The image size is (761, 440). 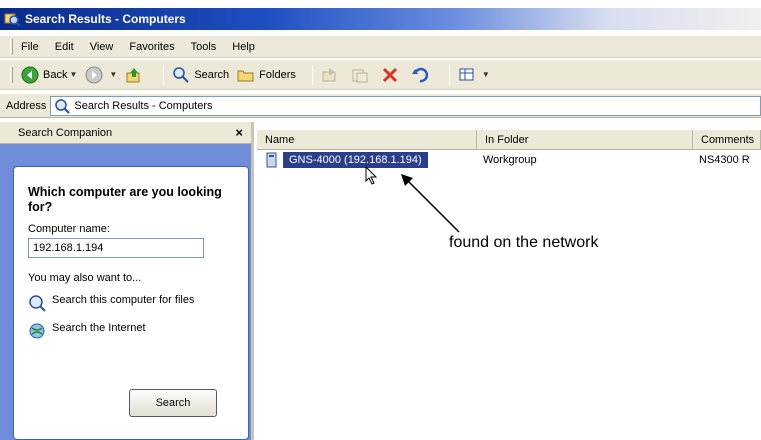 What do you see at coordinates (367, 140) in the screenshot?
I see `column-header-name: Name` at bounding box center [367, 140].